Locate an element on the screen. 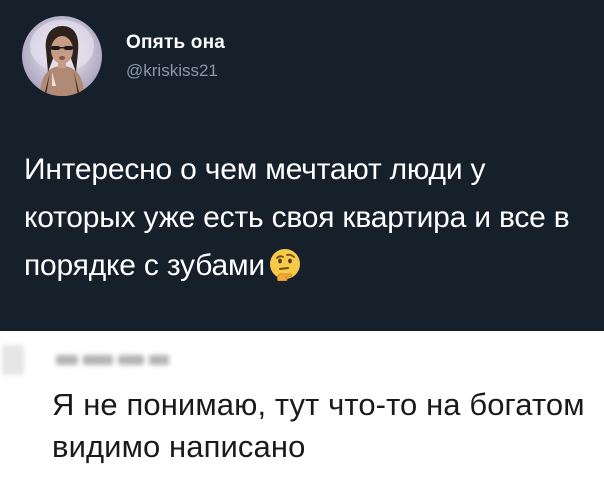 This screenshot has width=604, height=489. commenter-name-blurred is located at coordinates (117, 359).